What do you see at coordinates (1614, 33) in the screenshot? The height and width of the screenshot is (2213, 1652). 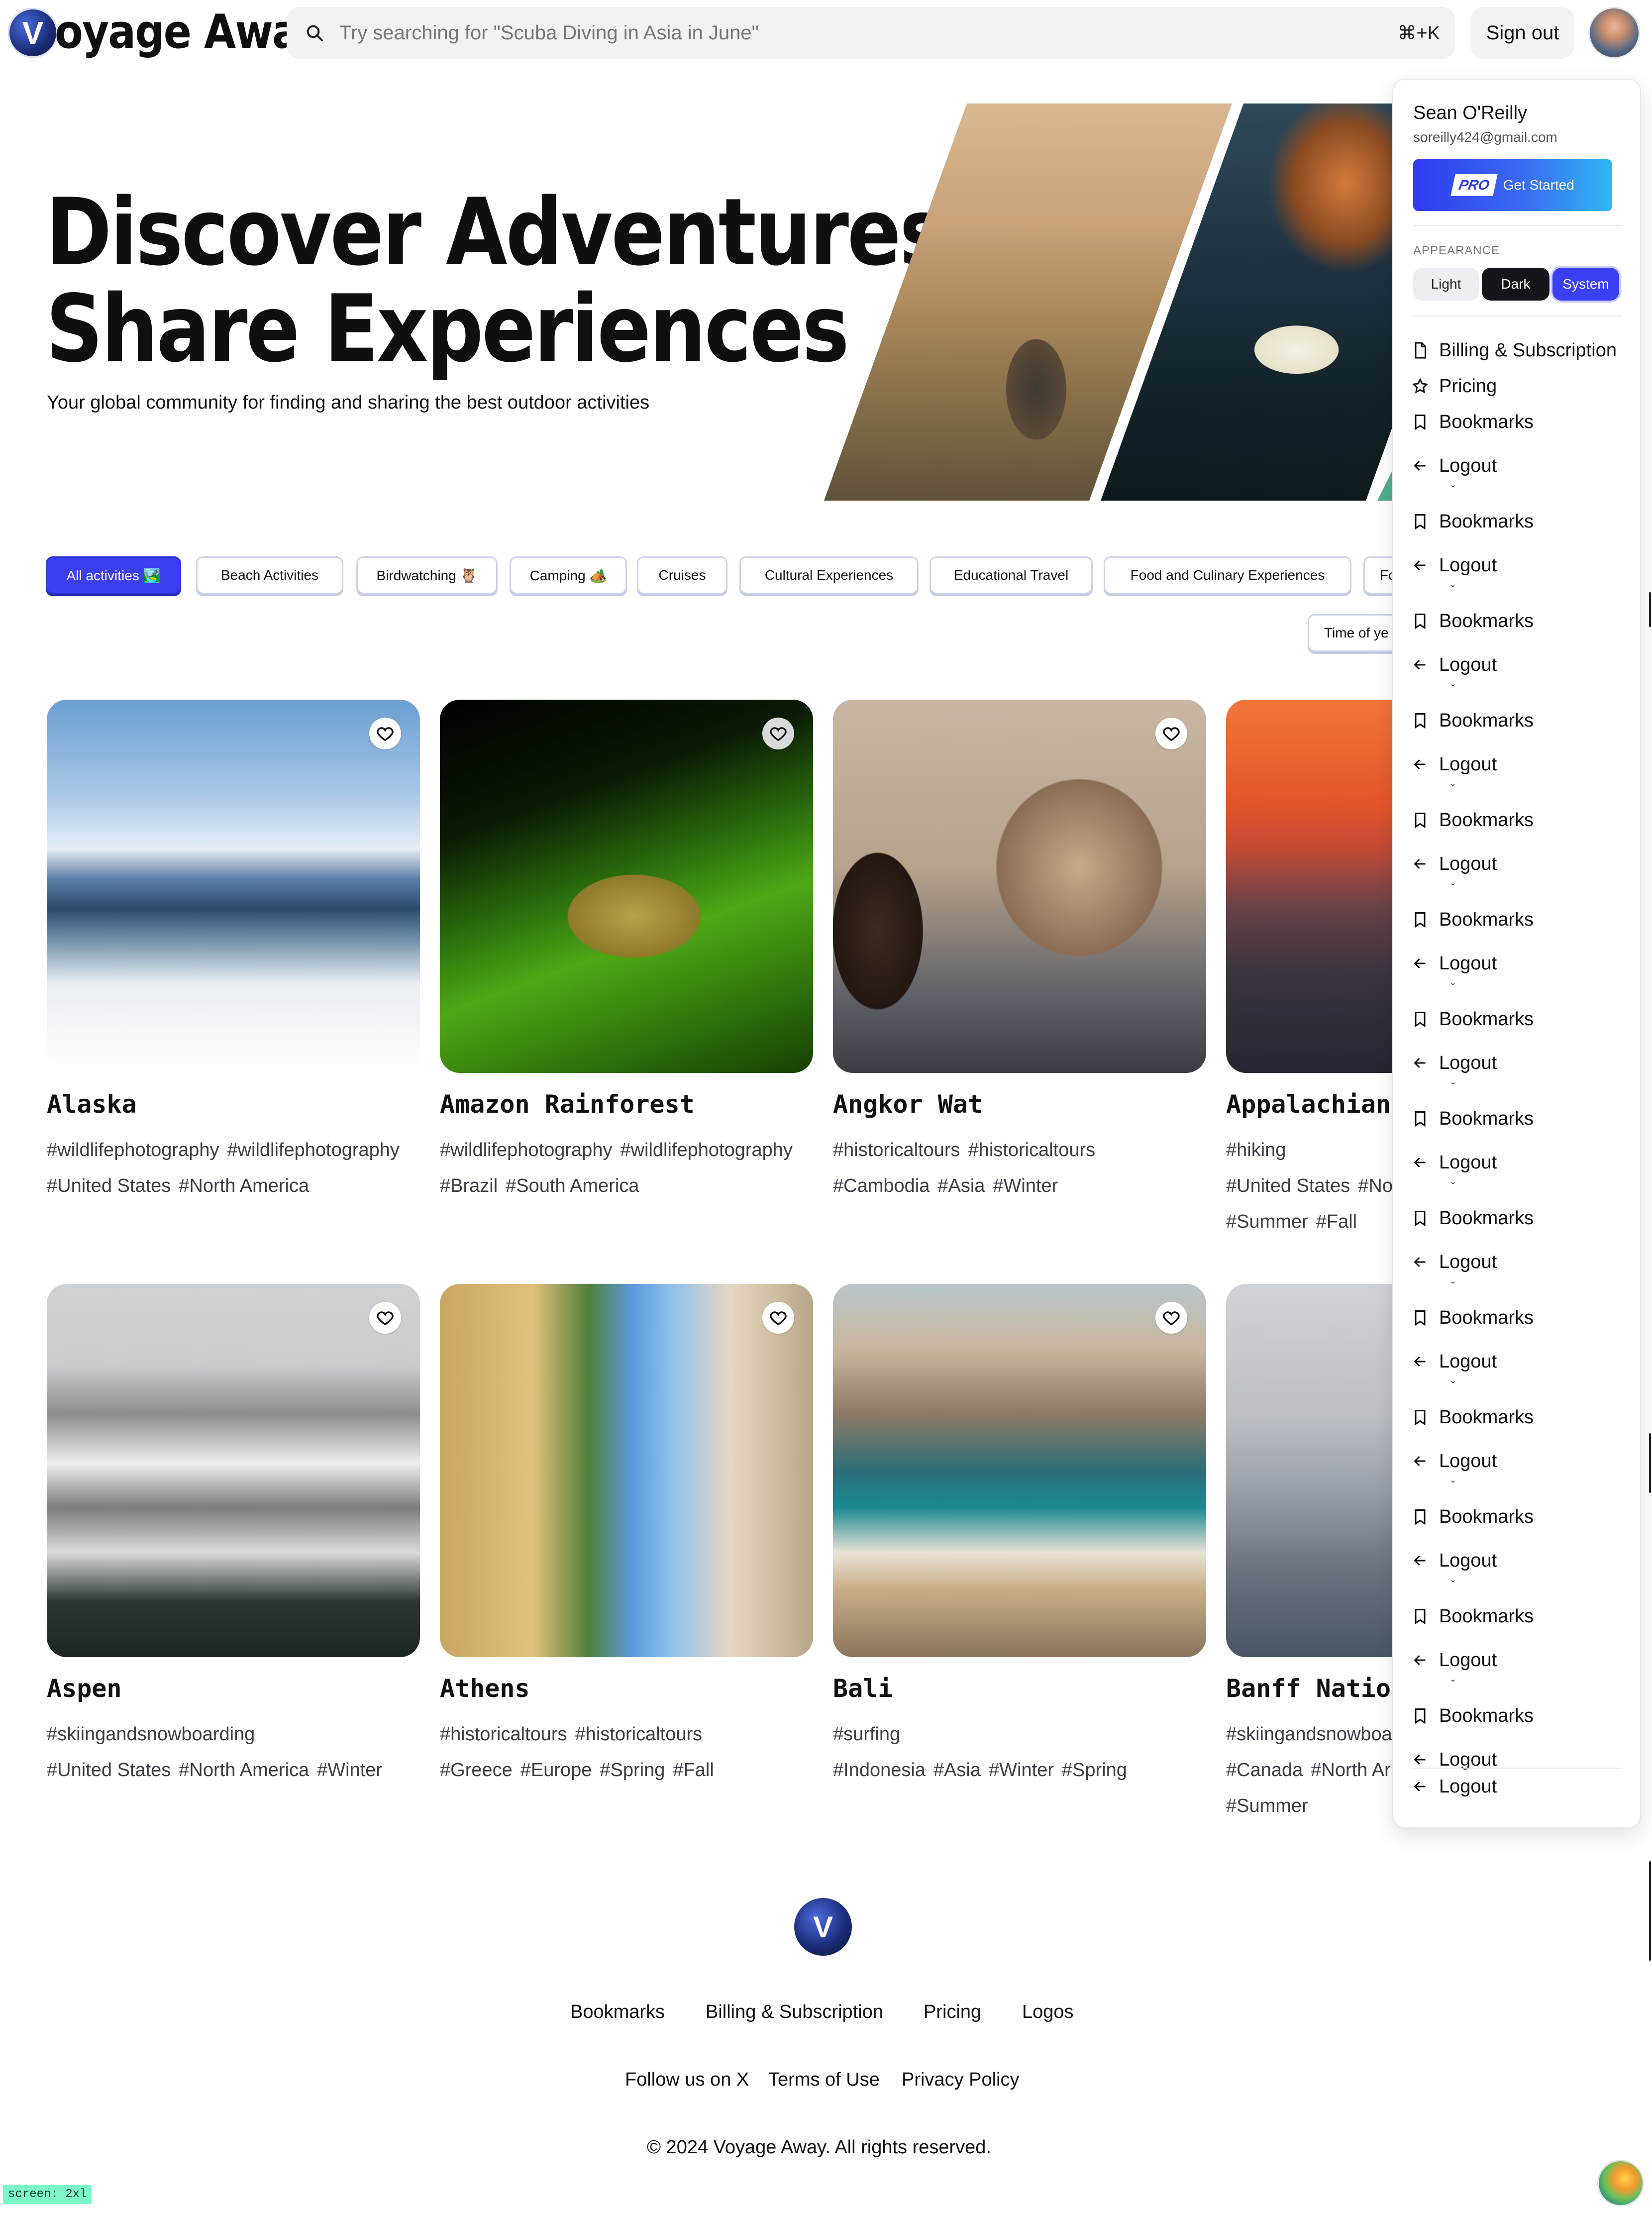 I see `user-avatar` at bounding box center [1614, 33].